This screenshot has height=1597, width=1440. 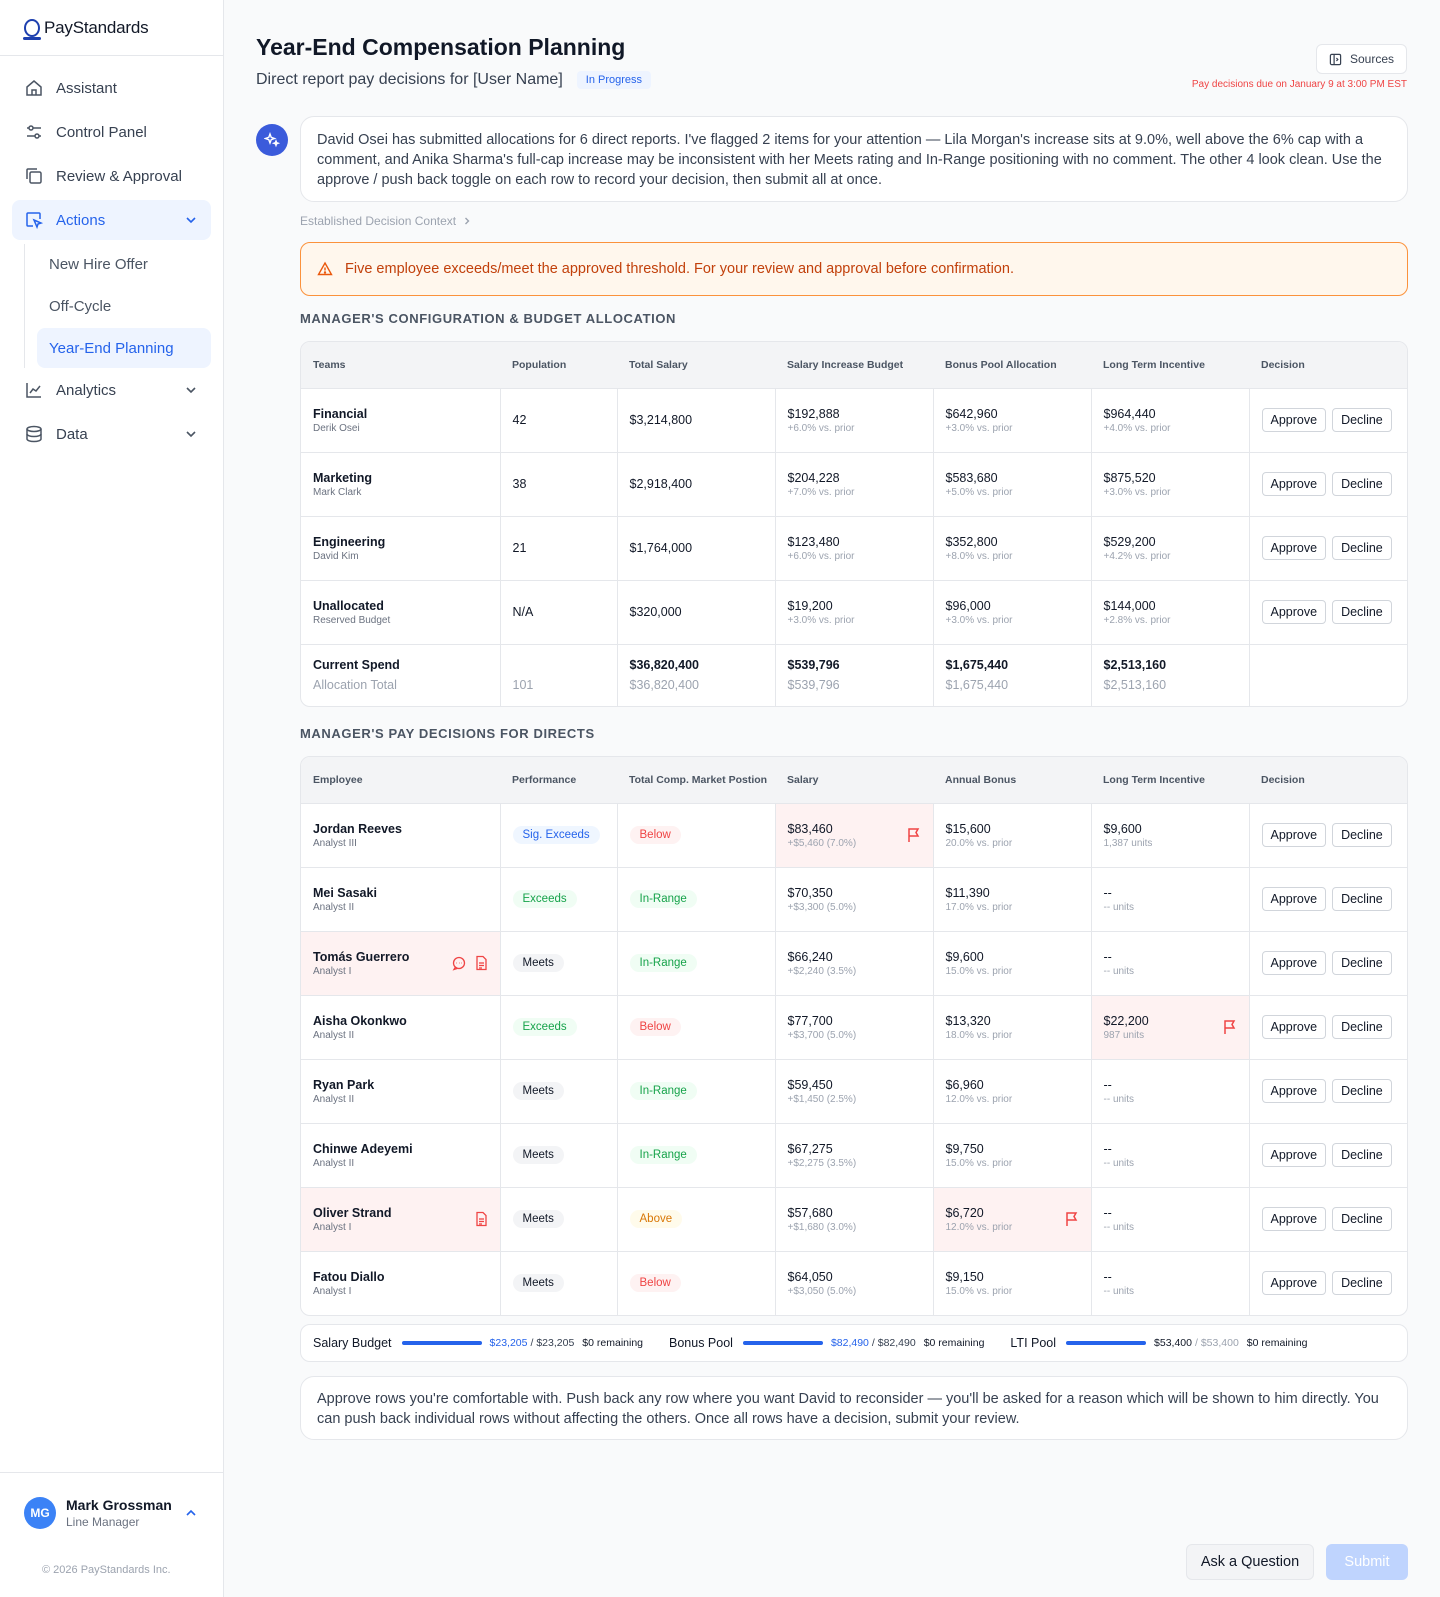 What do you see at coordinates (656, 1219) in the screenshot?
I see `market-position-badge: Above` at bounding box center [656, 1219].